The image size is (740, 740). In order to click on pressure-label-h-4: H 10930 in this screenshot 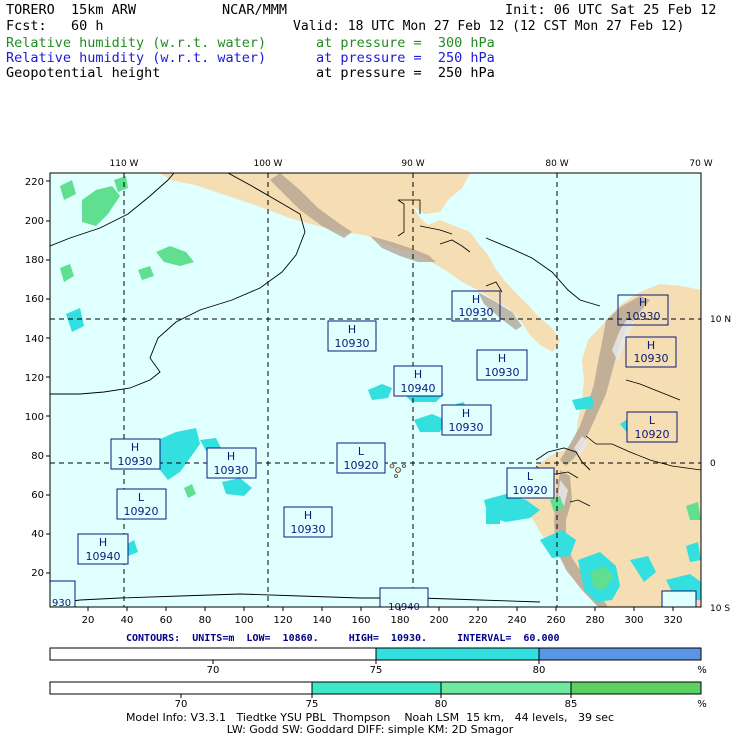, I will do `click(651, 352)`.